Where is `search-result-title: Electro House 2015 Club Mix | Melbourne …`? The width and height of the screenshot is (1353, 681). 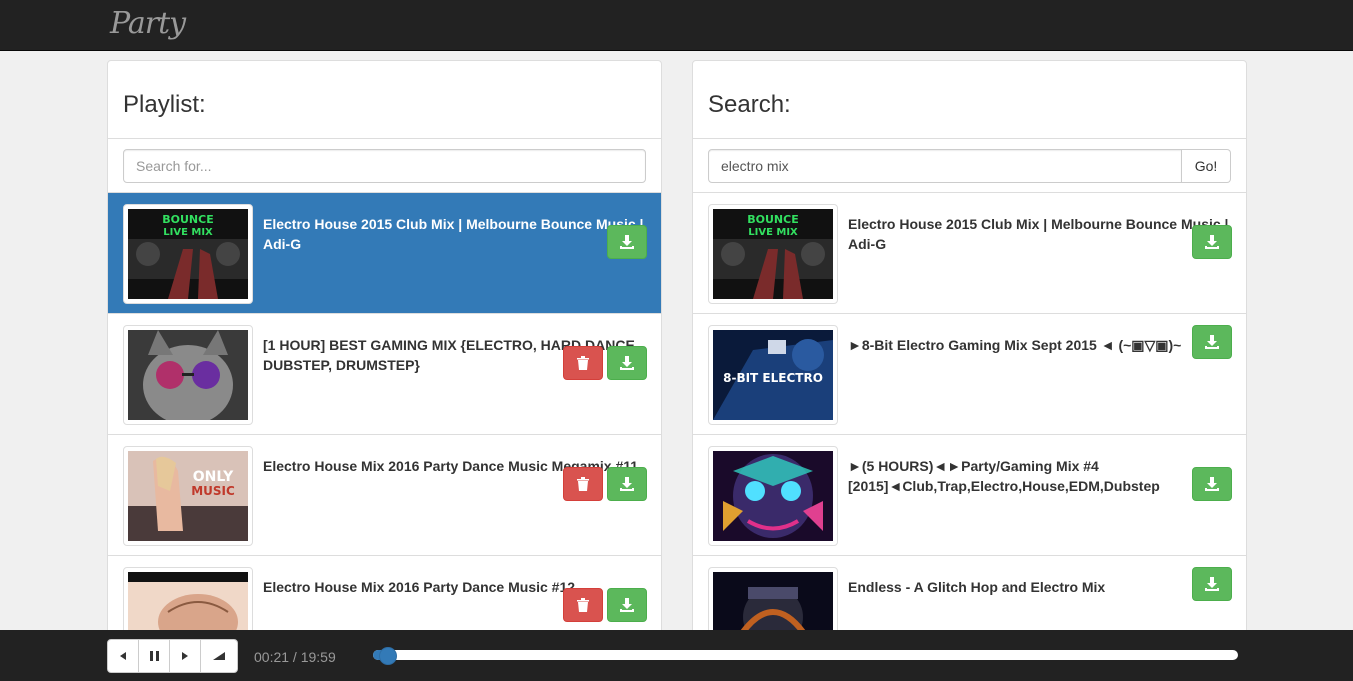 search-result-title: Electro House 2015 Club Mix | Melbourne … is located at coordinates (1038, 234).